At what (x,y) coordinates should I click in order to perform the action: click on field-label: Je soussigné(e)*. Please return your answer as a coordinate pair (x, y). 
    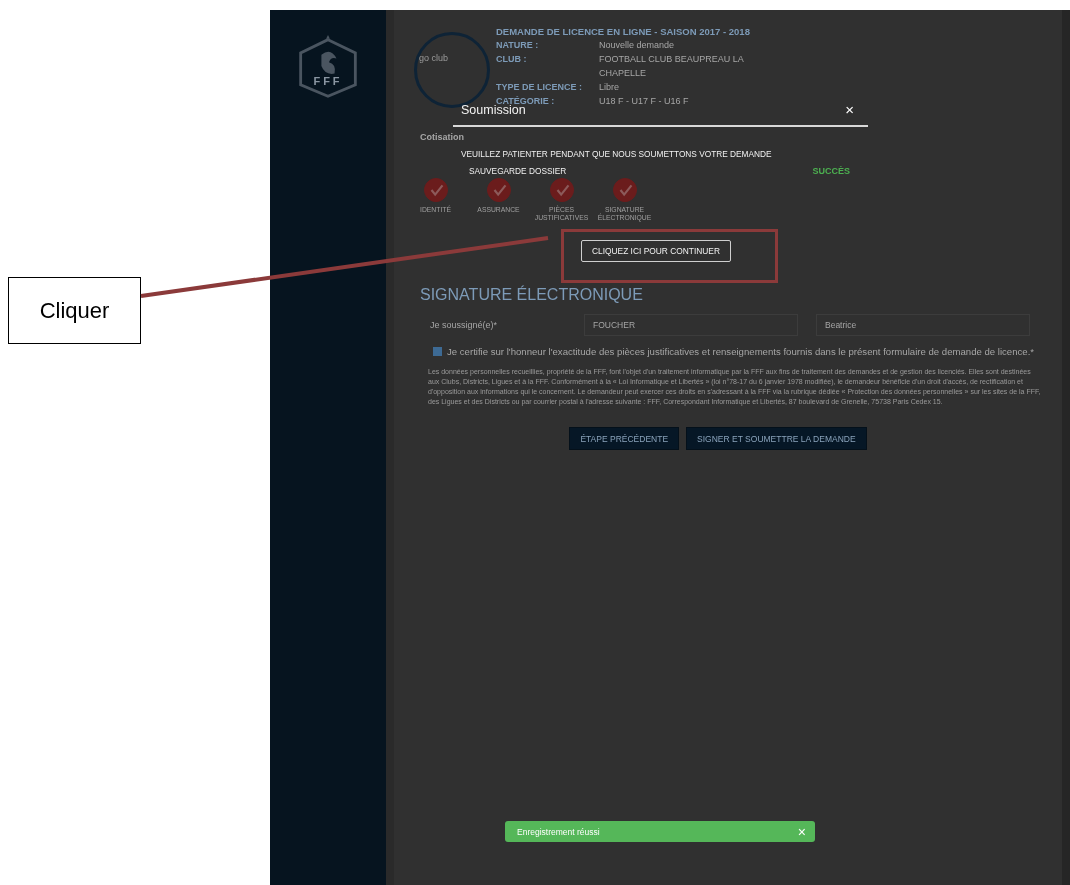
    Looking at the image, I should click on (464, 325).